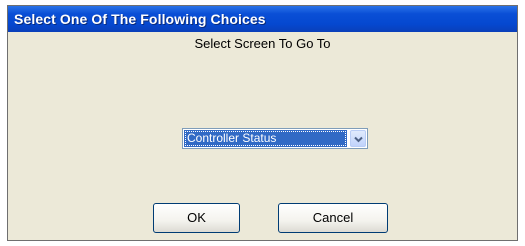  Describe the element at coordinates (262, 43) in the screenshot. I see `prompt-heading: Select Screen To Go To` at that location.